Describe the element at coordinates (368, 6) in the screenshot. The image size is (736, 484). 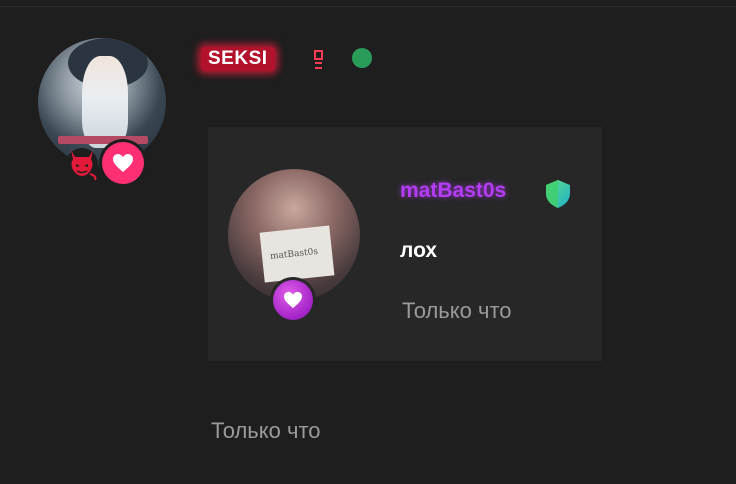
I see `top-divider` at that location.